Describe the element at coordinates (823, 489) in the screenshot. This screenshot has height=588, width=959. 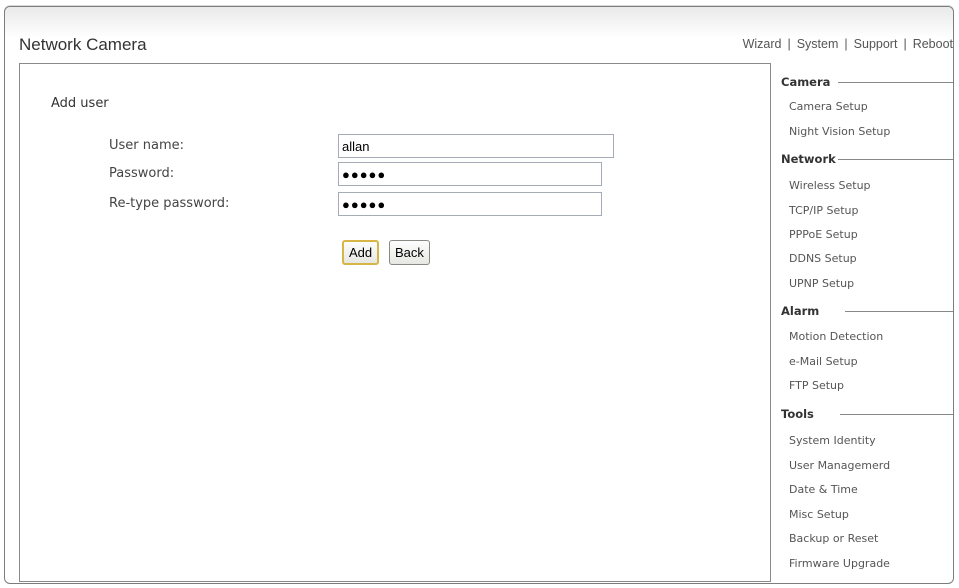
I see `sidebar-item-date-time: Date & Time` at that location.